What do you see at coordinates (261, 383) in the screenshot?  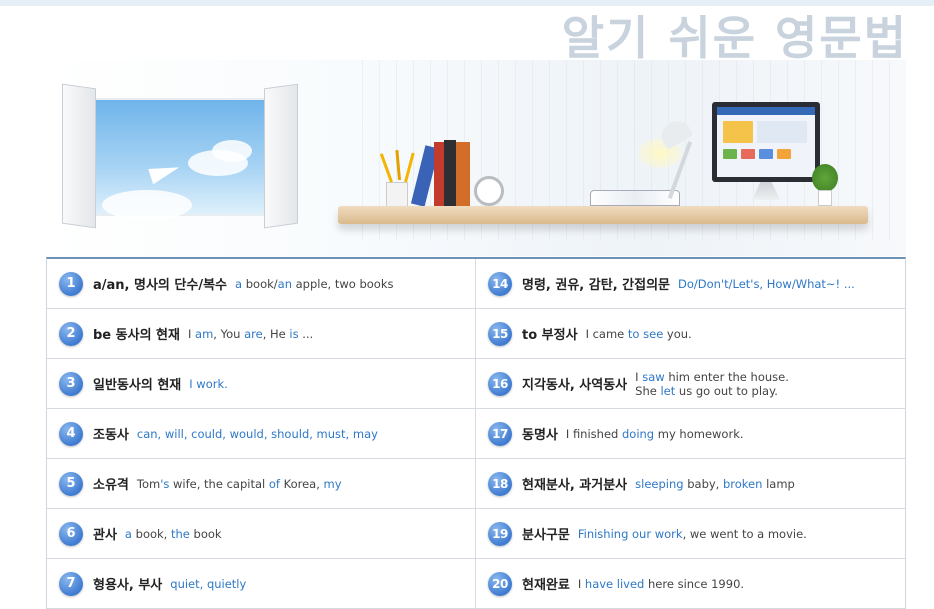 I see `grammar-item-3: 3 일반동사의 현재 I work.` at bounding box center [261, 383].